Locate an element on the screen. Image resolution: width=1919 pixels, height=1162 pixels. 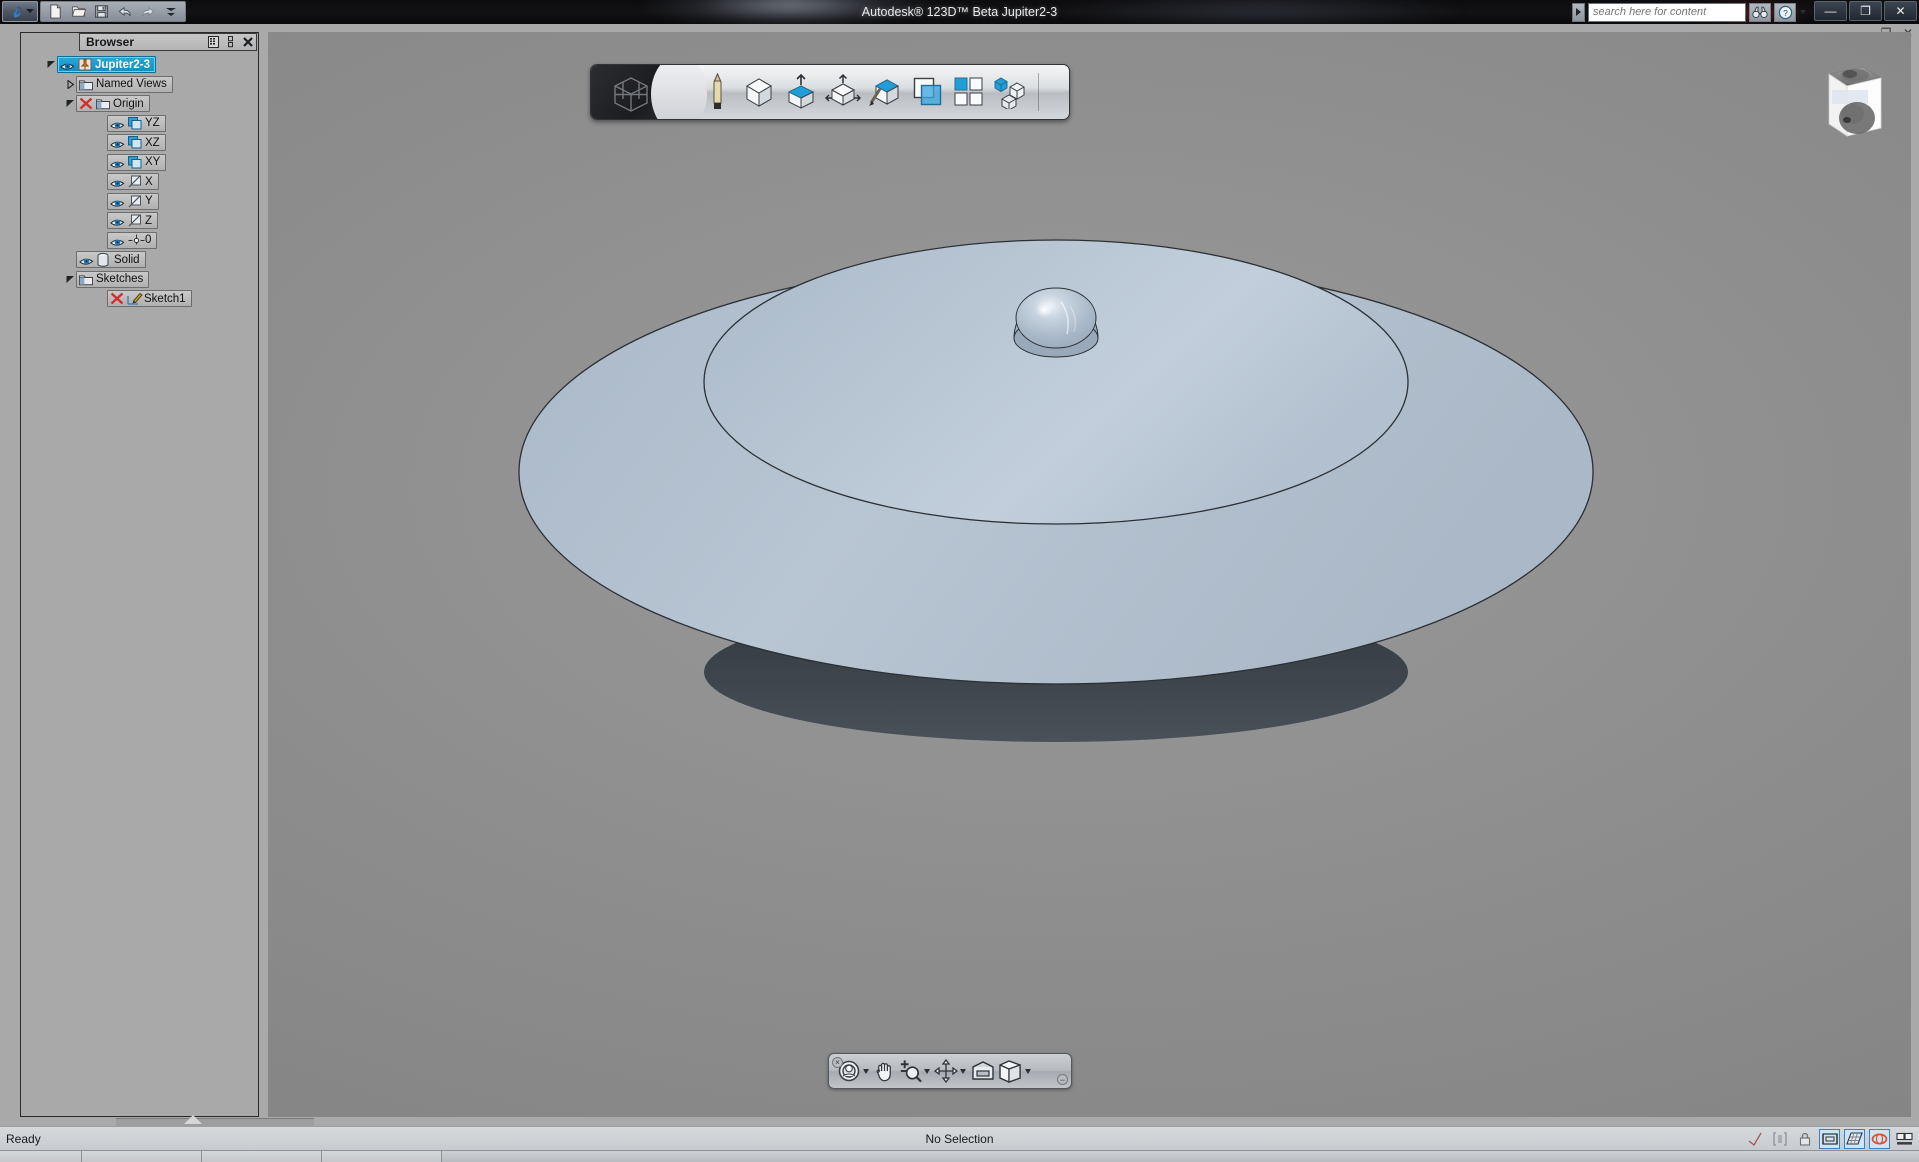
tree-node: Solid is located at coordinates (111, 260).